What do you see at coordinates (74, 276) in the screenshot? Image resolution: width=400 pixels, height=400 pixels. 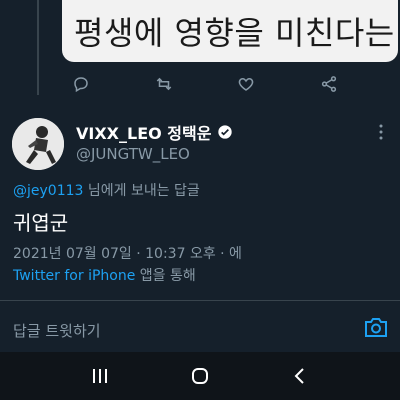 I see `source-client-link: Twitter for iPhone` at bounding box center [74, 276].